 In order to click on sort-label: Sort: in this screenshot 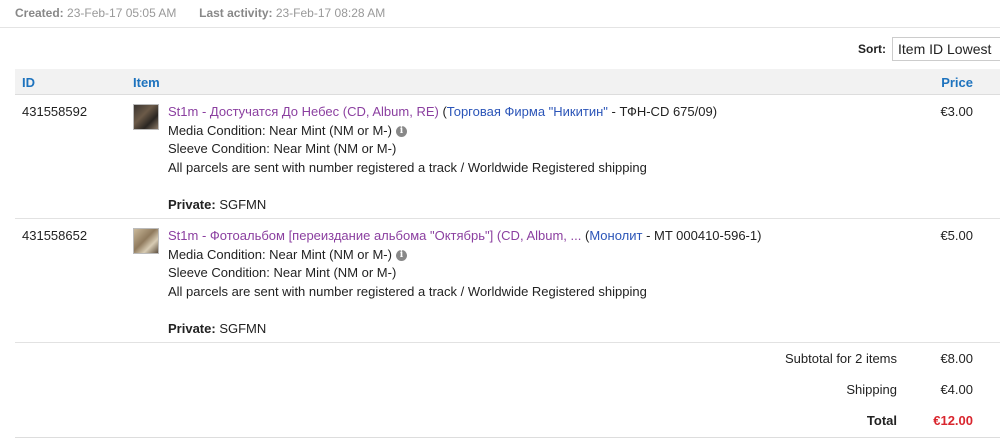, I will do `click(872, 49)`.